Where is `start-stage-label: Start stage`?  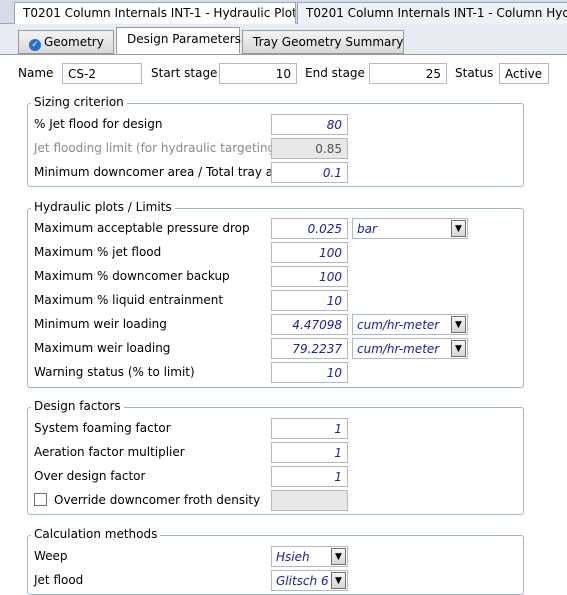
start-stage-label: Start stage is located at coordinates (184, 73).